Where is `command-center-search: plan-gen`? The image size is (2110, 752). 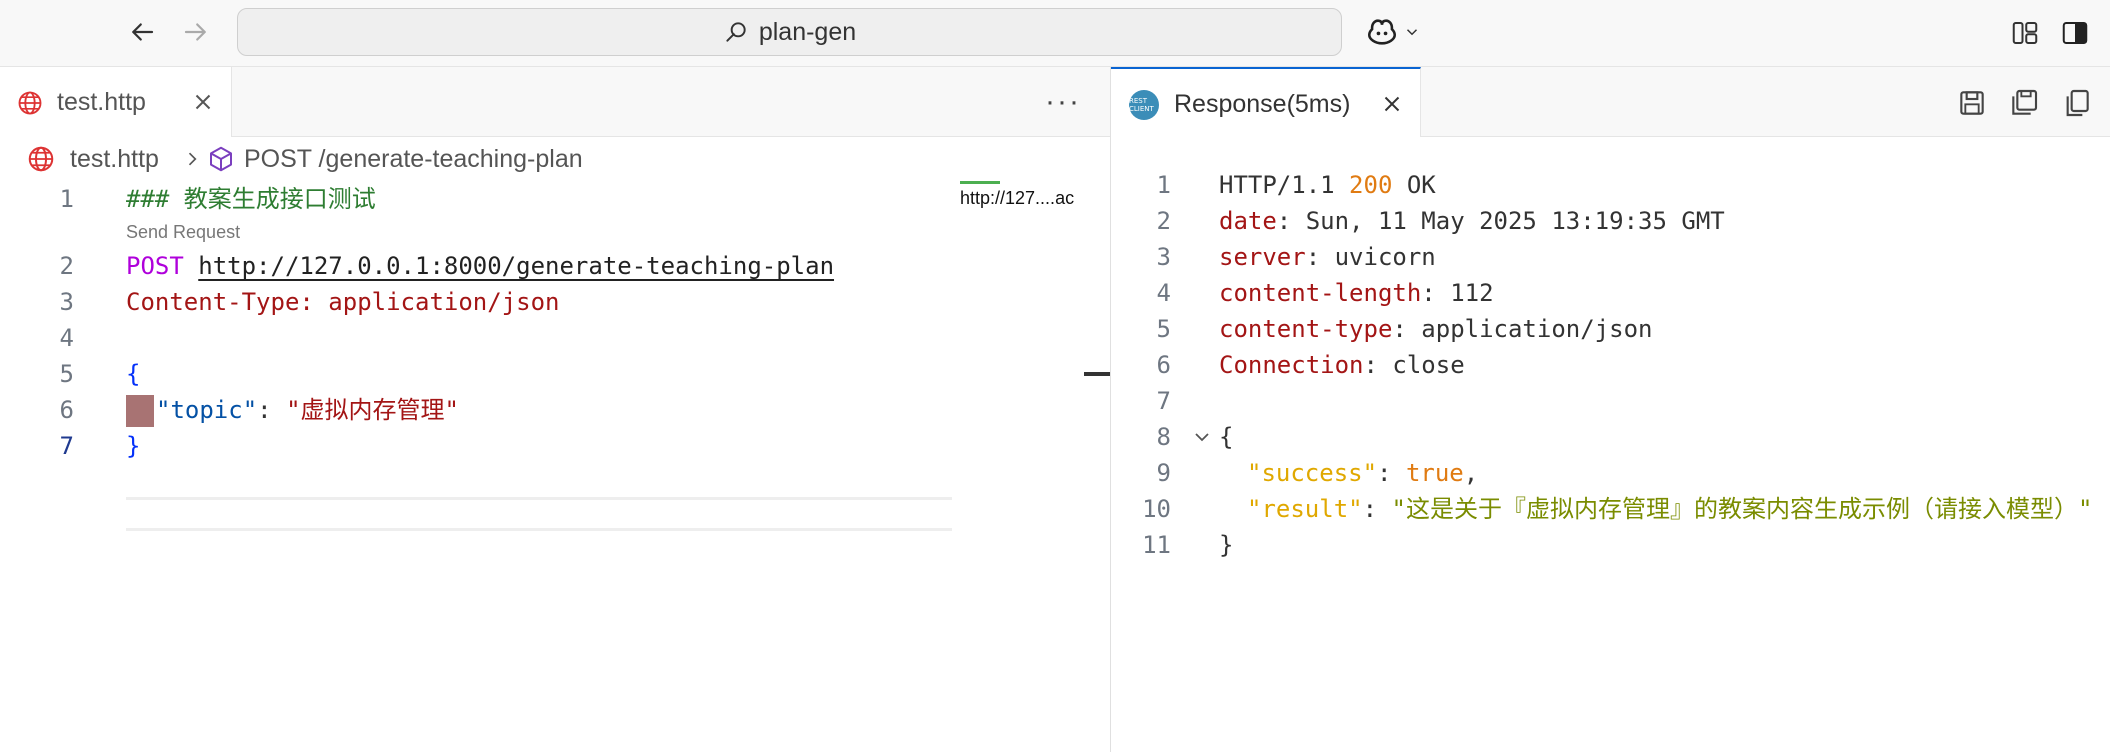 command-center-search: plan-gen is located at coordinates (789, 32).